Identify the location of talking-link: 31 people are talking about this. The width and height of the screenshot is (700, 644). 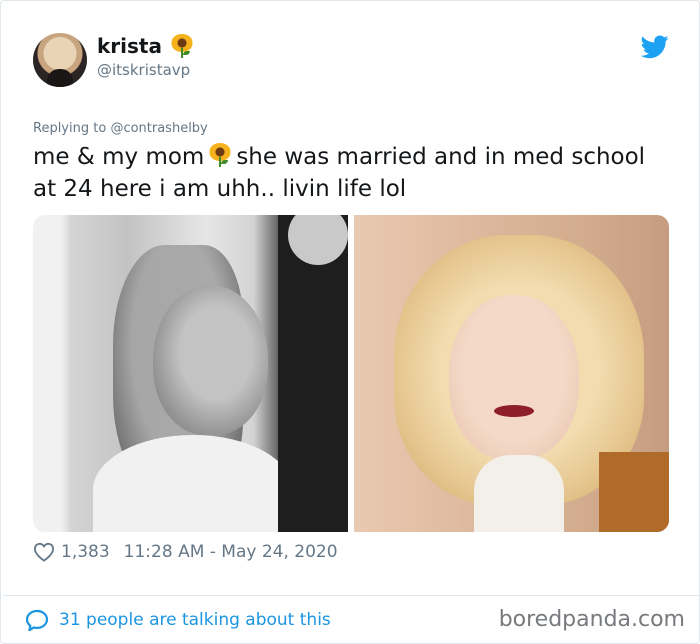
(178, 620).